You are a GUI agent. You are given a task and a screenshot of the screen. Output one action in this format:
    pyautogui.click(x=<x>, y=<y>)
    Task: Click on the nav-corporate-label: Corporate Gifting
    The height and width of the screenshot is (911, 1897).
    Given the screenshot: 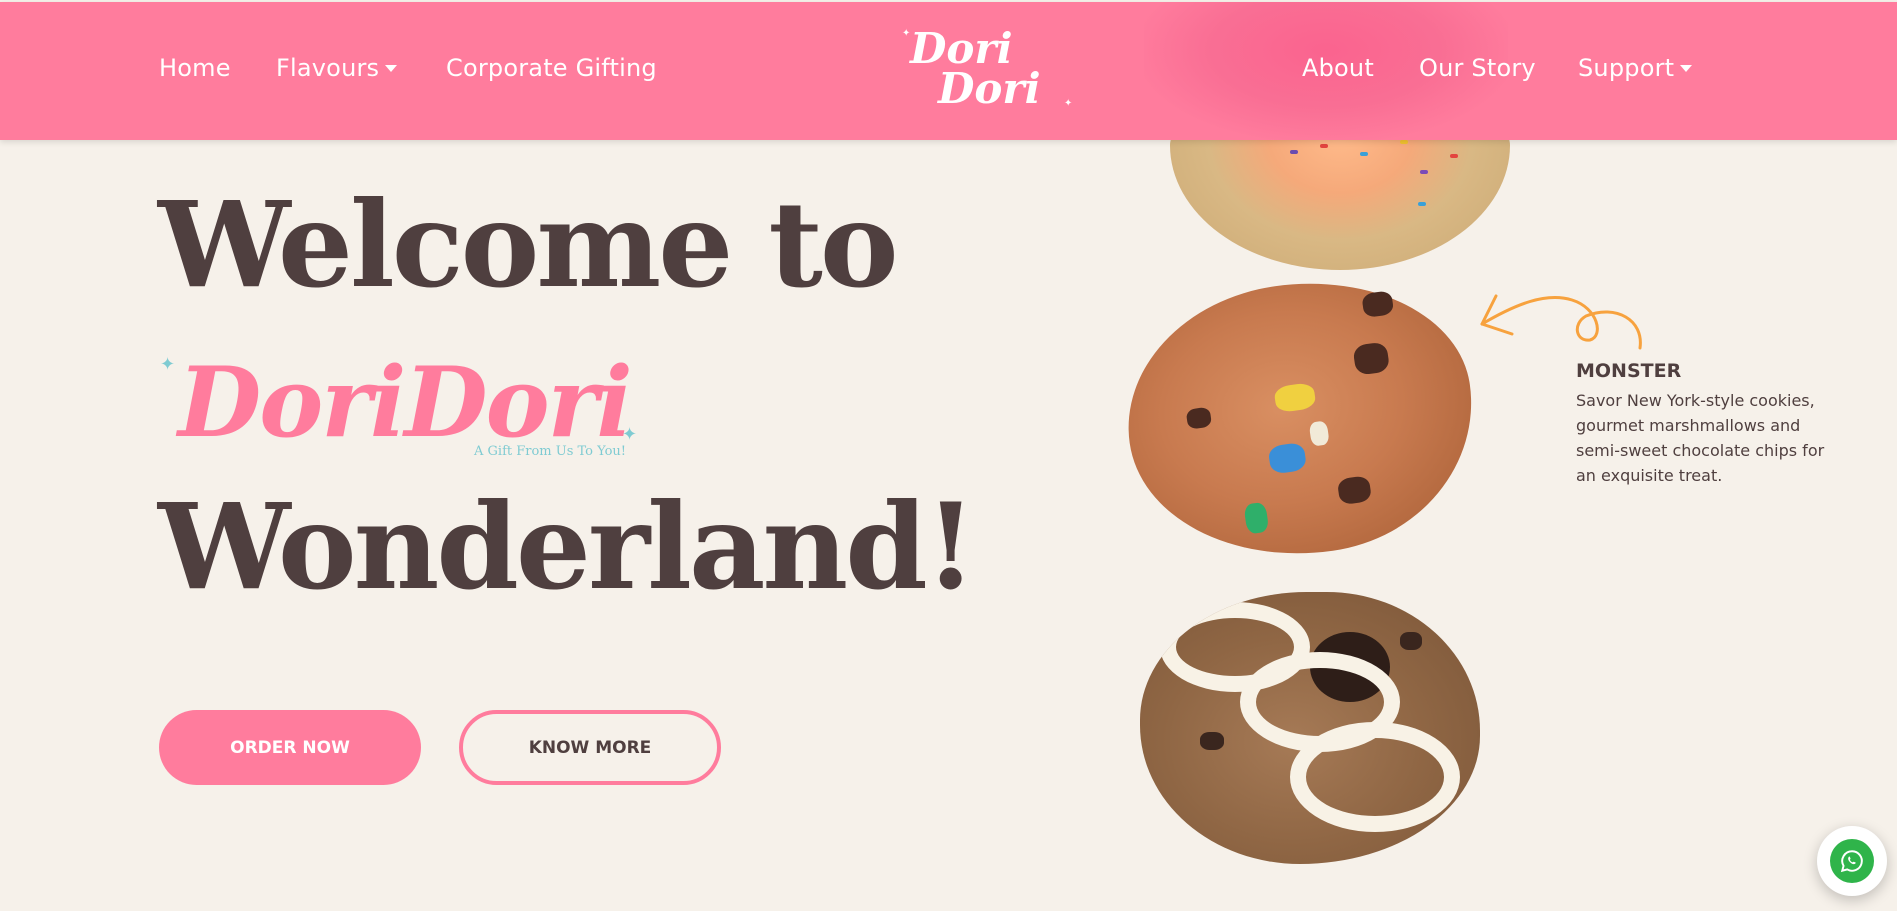 What is the action you would take?
    pyautogui.click(x=551, y=68)
    